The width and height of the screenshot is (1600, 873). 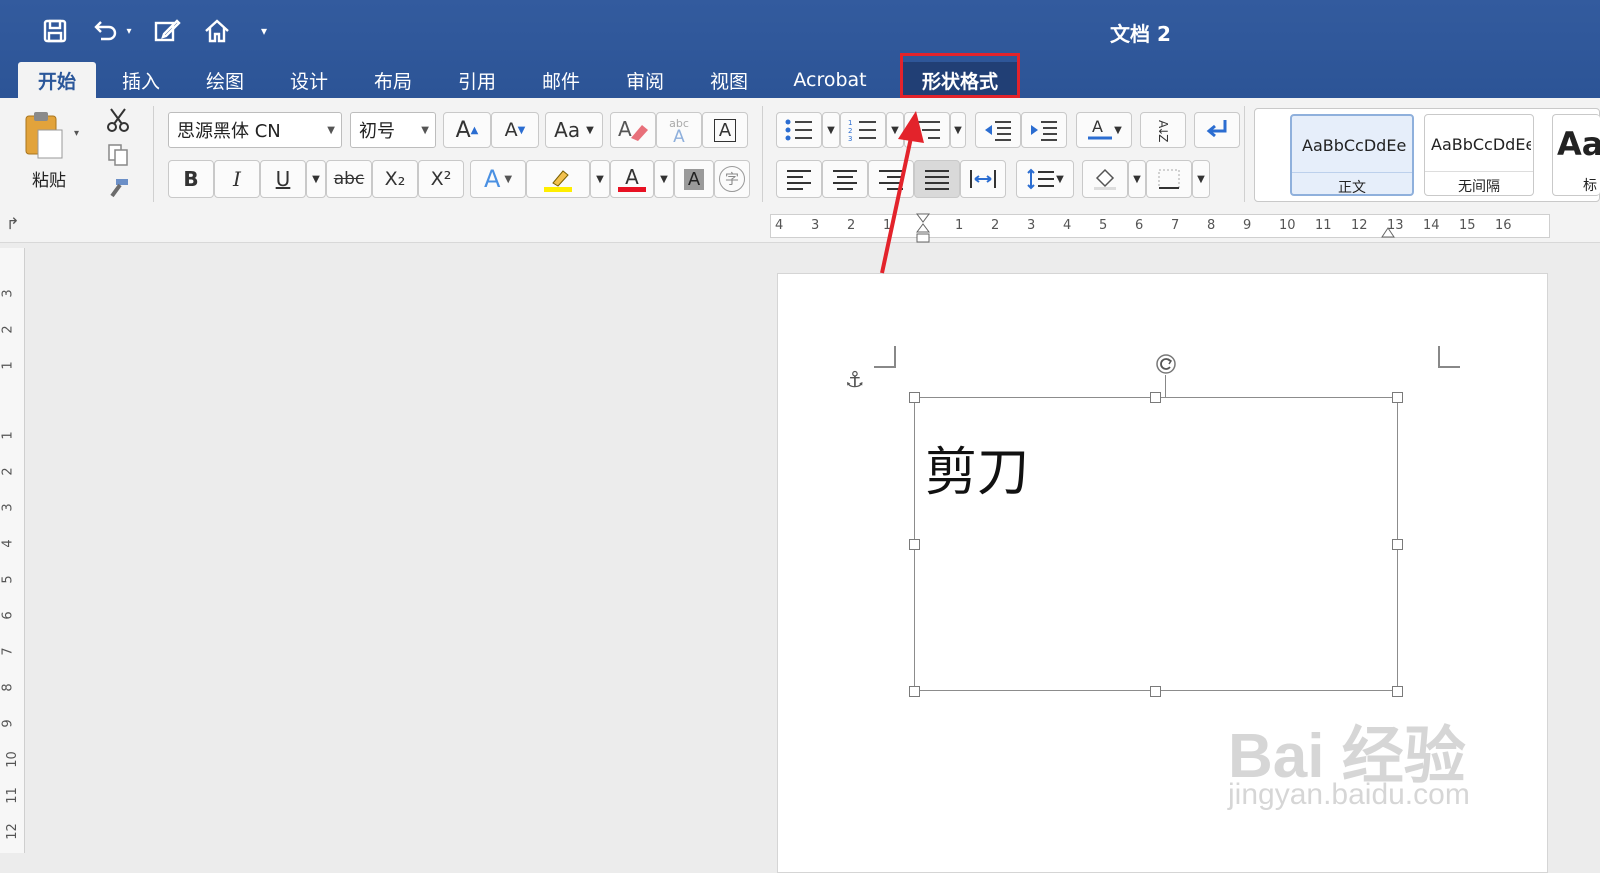 I want to click on ruler-tick-label: 14, so click(x=1431, y=225).